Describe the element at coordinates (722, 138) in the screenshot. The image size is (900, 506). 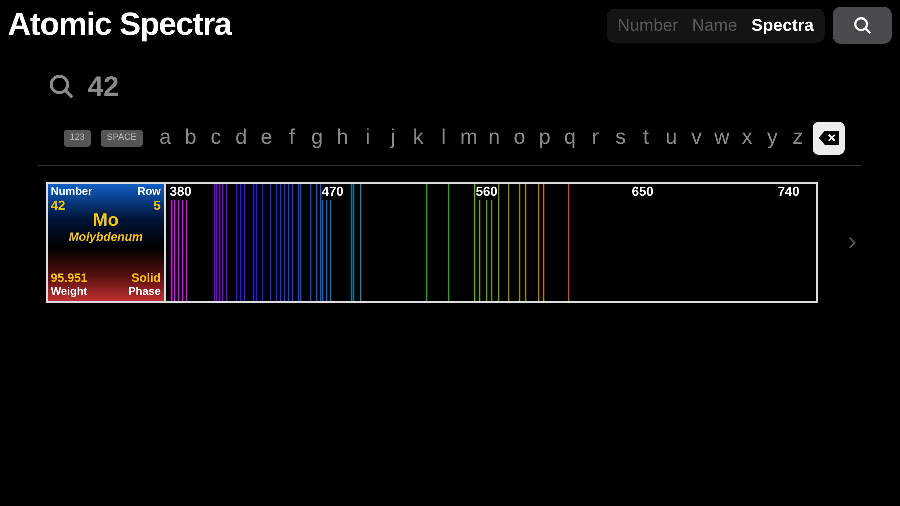
I see `keyboard-key: w` at that location.